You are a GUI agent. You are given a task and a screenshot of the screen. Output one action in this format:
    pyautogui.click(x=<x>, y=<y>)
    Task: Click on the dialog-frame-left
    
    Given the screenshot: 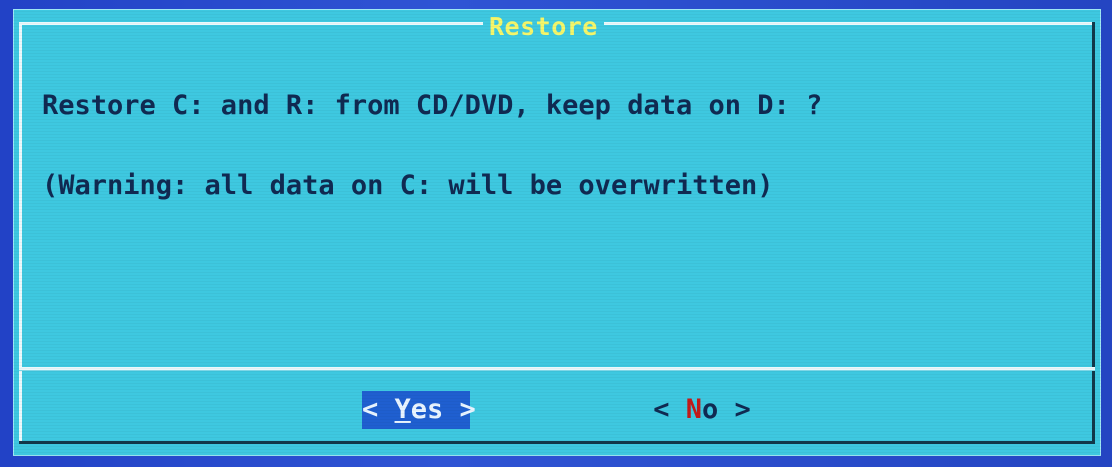 What is the action you would take?
    pyautogui.click(x=20, y=232)
    